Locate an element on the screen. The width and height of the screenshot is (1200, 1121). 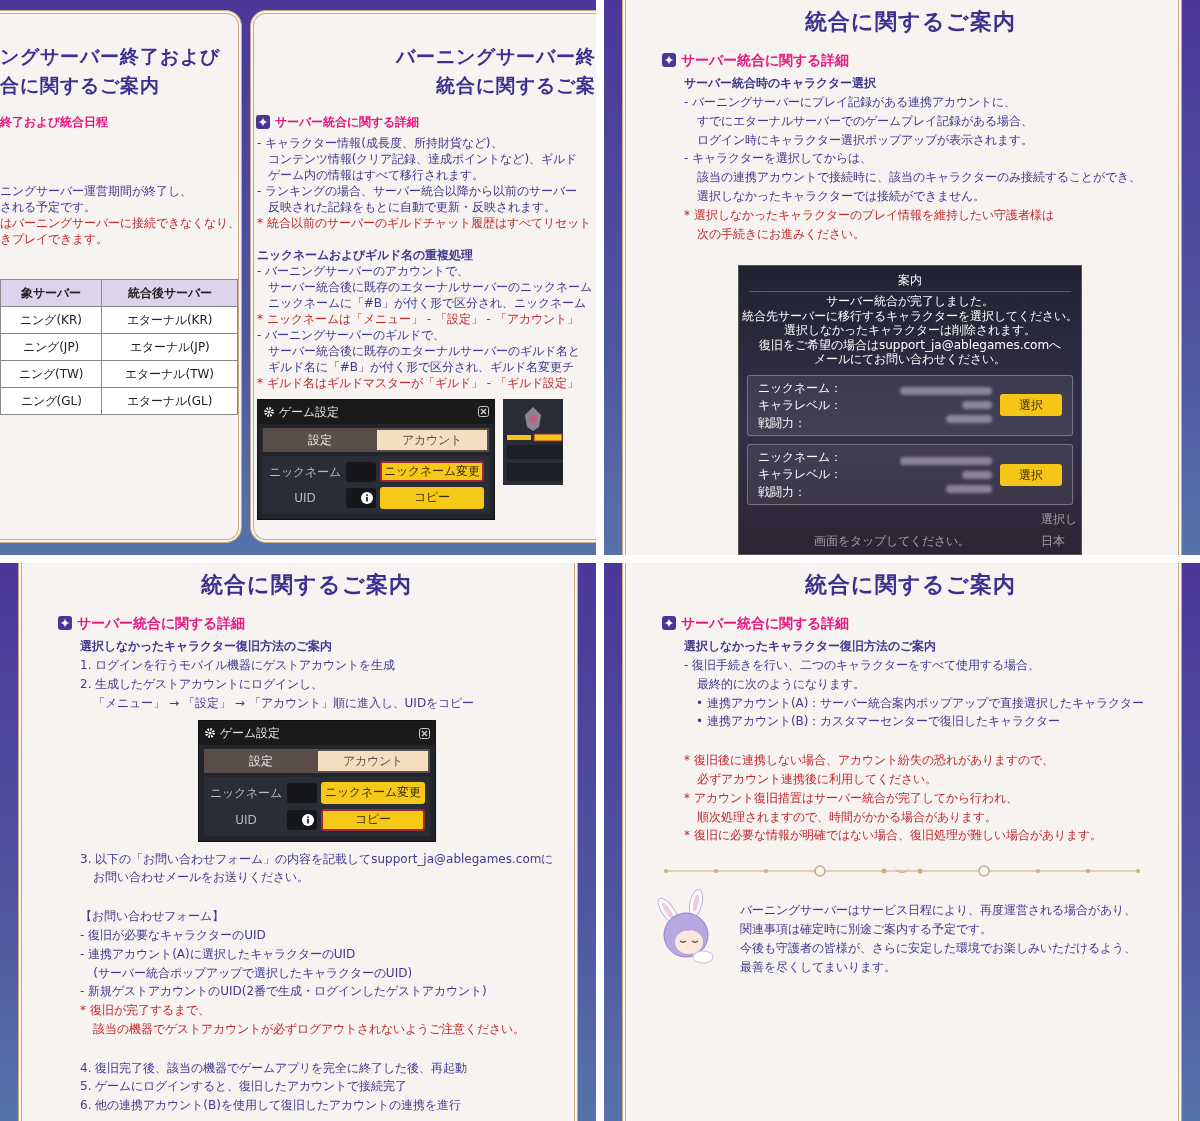
list-item-text: - バーニングサーバーのアカウントで、 サーバー統合後に既存のエターナルサーバーのニックネーム ニックネームに「#B」が付く形で区分され、ニックネーム is located at coordinates (425, 286).